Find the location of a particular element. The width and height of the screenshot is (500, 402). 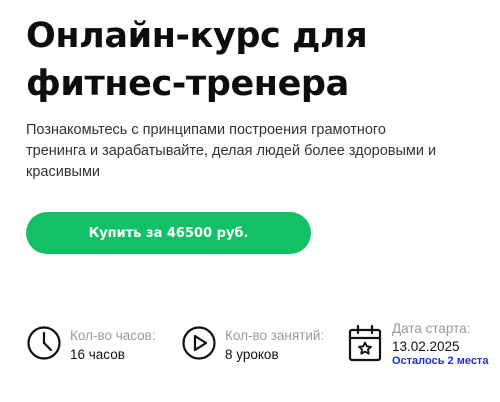

stat-start-label: Дата старта: is located at coordinates (431, 328).